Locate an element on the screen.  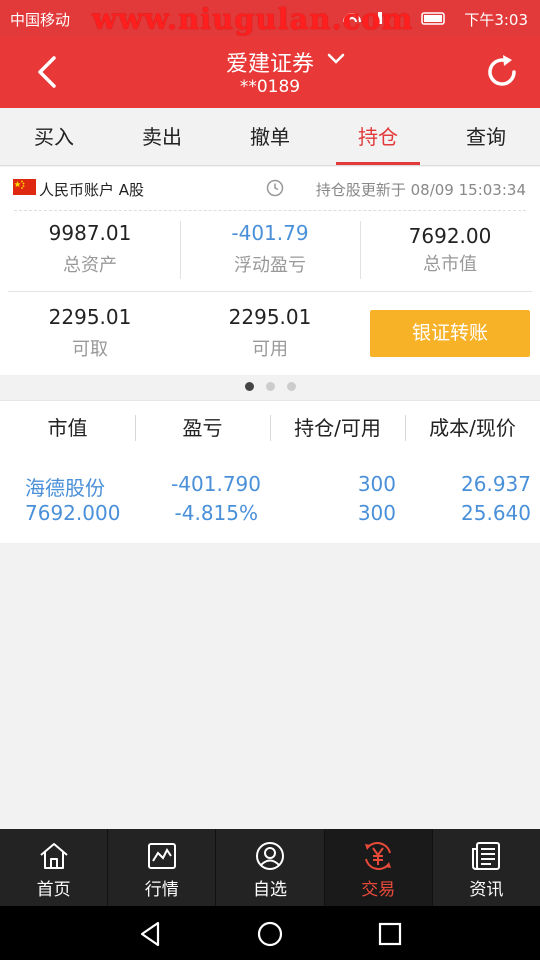
header-market-value: 市值 is located at coordinates (67, 428).